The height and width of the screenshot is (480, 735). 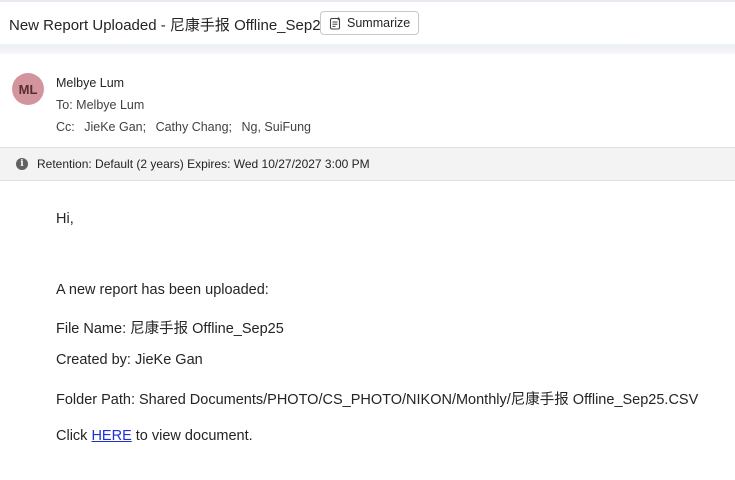 I want to click on cc-recipient: JieKe Gan;, so click(x=115, y=127).